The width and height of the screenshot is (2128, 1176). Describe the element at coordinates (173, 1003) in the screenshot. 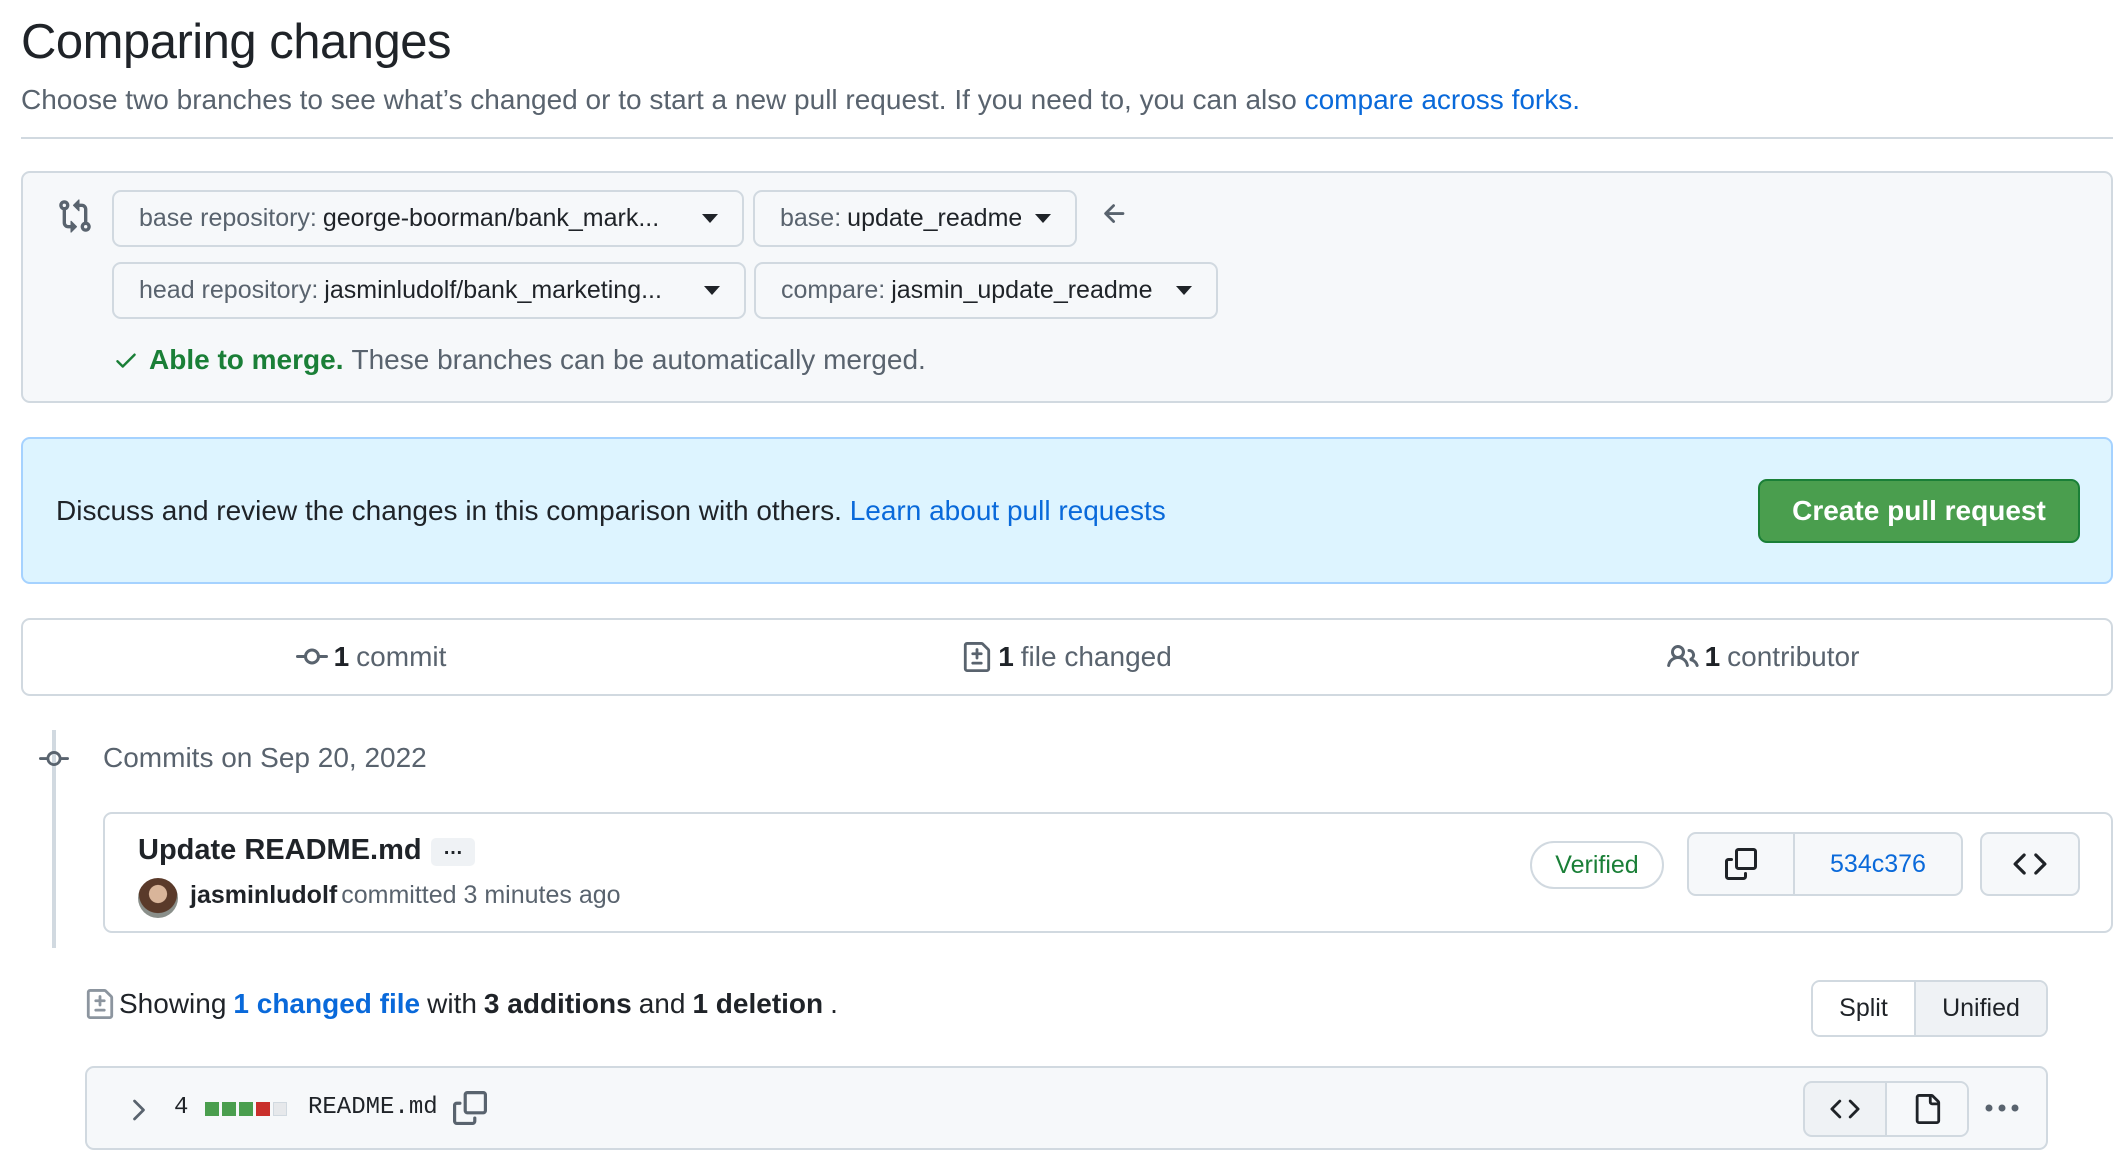

I see `diff-summary-prefix: Showing` at that location.